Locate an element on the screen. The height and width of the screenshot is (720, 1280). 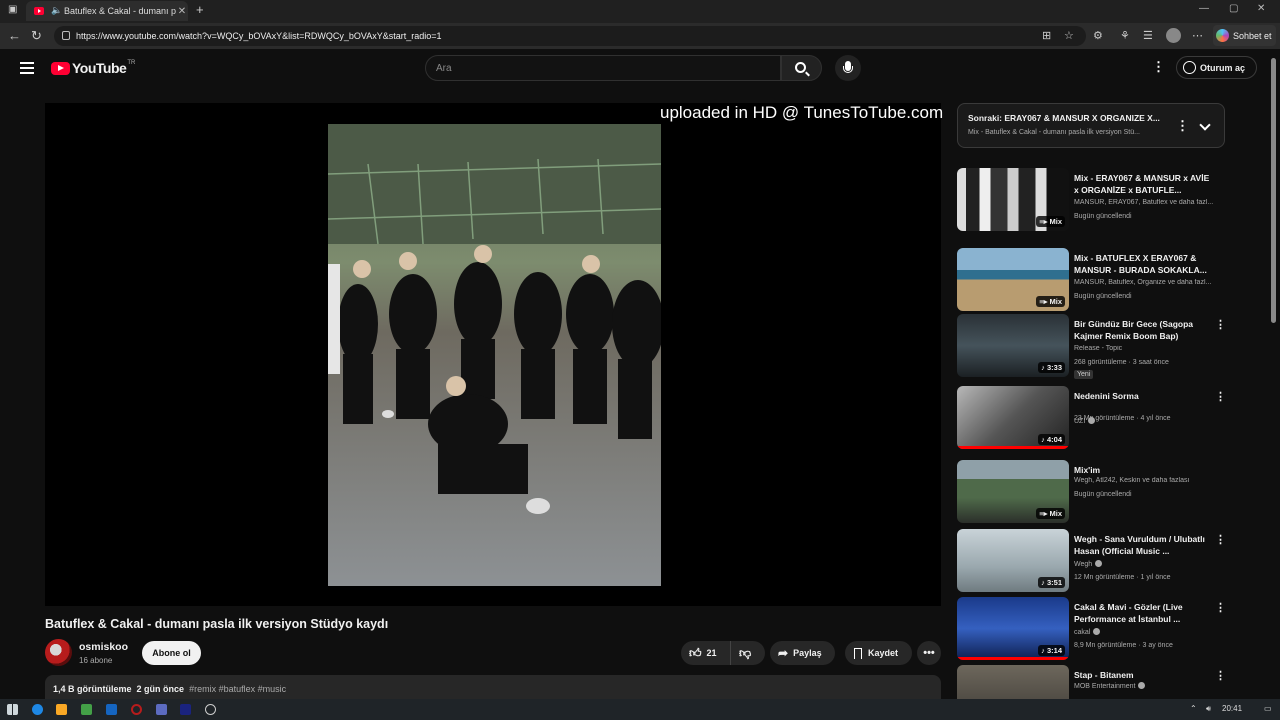
youtube-logo: YouTube TR is located at coordinates (93, 68).